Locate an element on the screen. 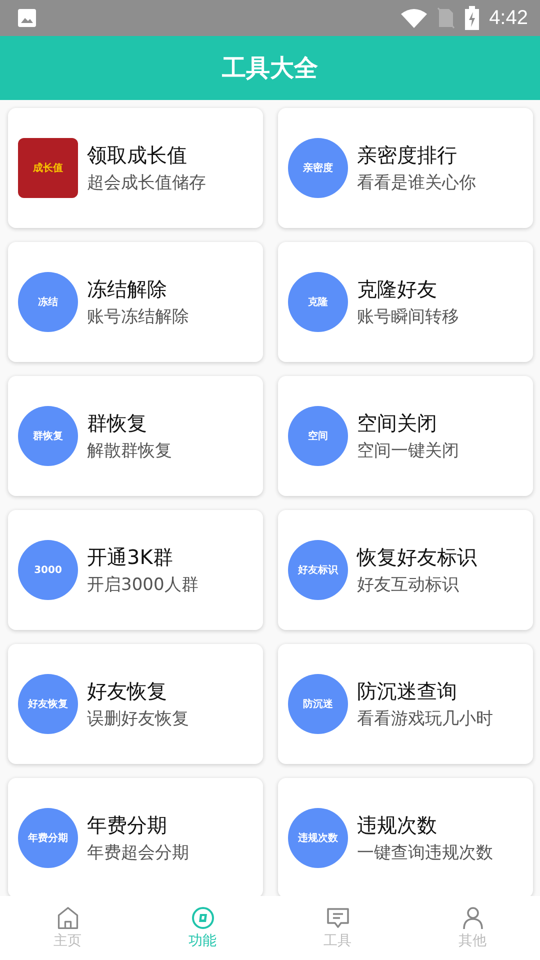 This screenshot has height=960, width=540. tool-card: 冻结 冻结解除 账号冻结解除 is located at coordinates (135, 302).